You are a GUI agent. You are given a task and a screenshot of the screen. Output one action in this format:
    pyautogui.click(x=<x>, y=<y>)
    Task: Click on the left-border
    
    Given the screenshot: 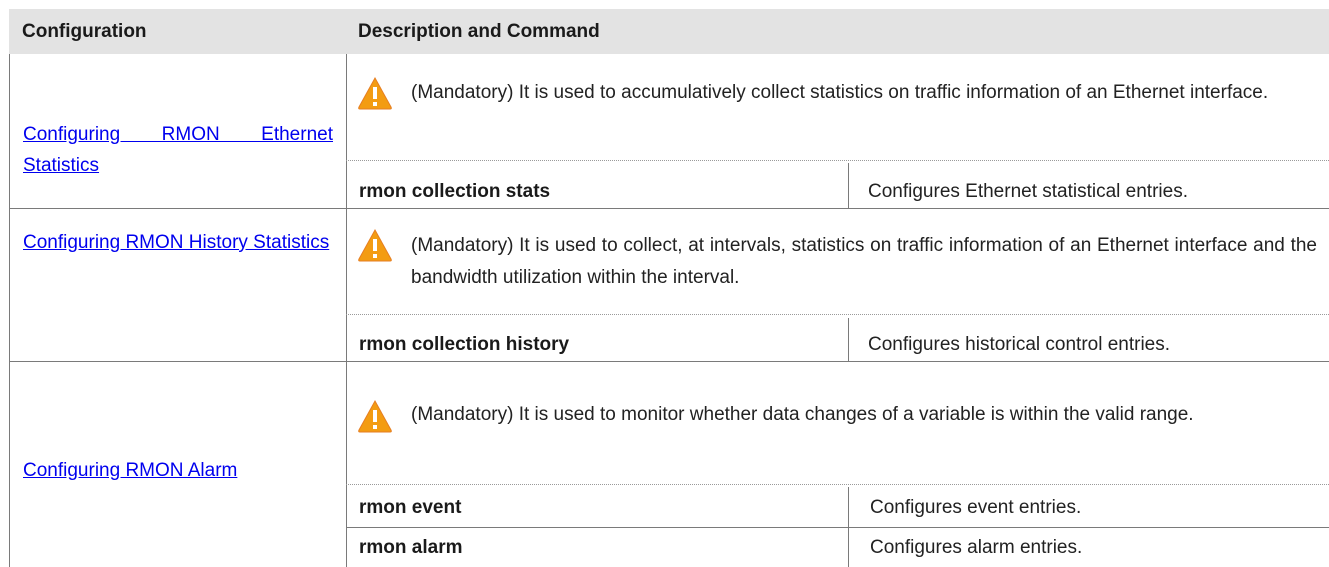 What is the action you would take?
    pyautogui.click(x=9, y=310)
    